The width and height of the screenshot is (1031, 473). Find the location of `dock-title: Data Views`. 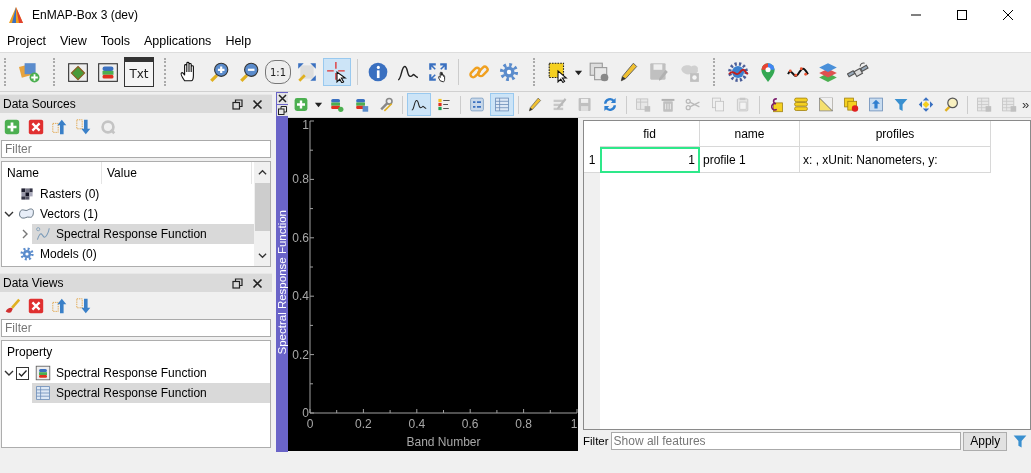

dock-title: Data Views is located at coordinates (34, 283).